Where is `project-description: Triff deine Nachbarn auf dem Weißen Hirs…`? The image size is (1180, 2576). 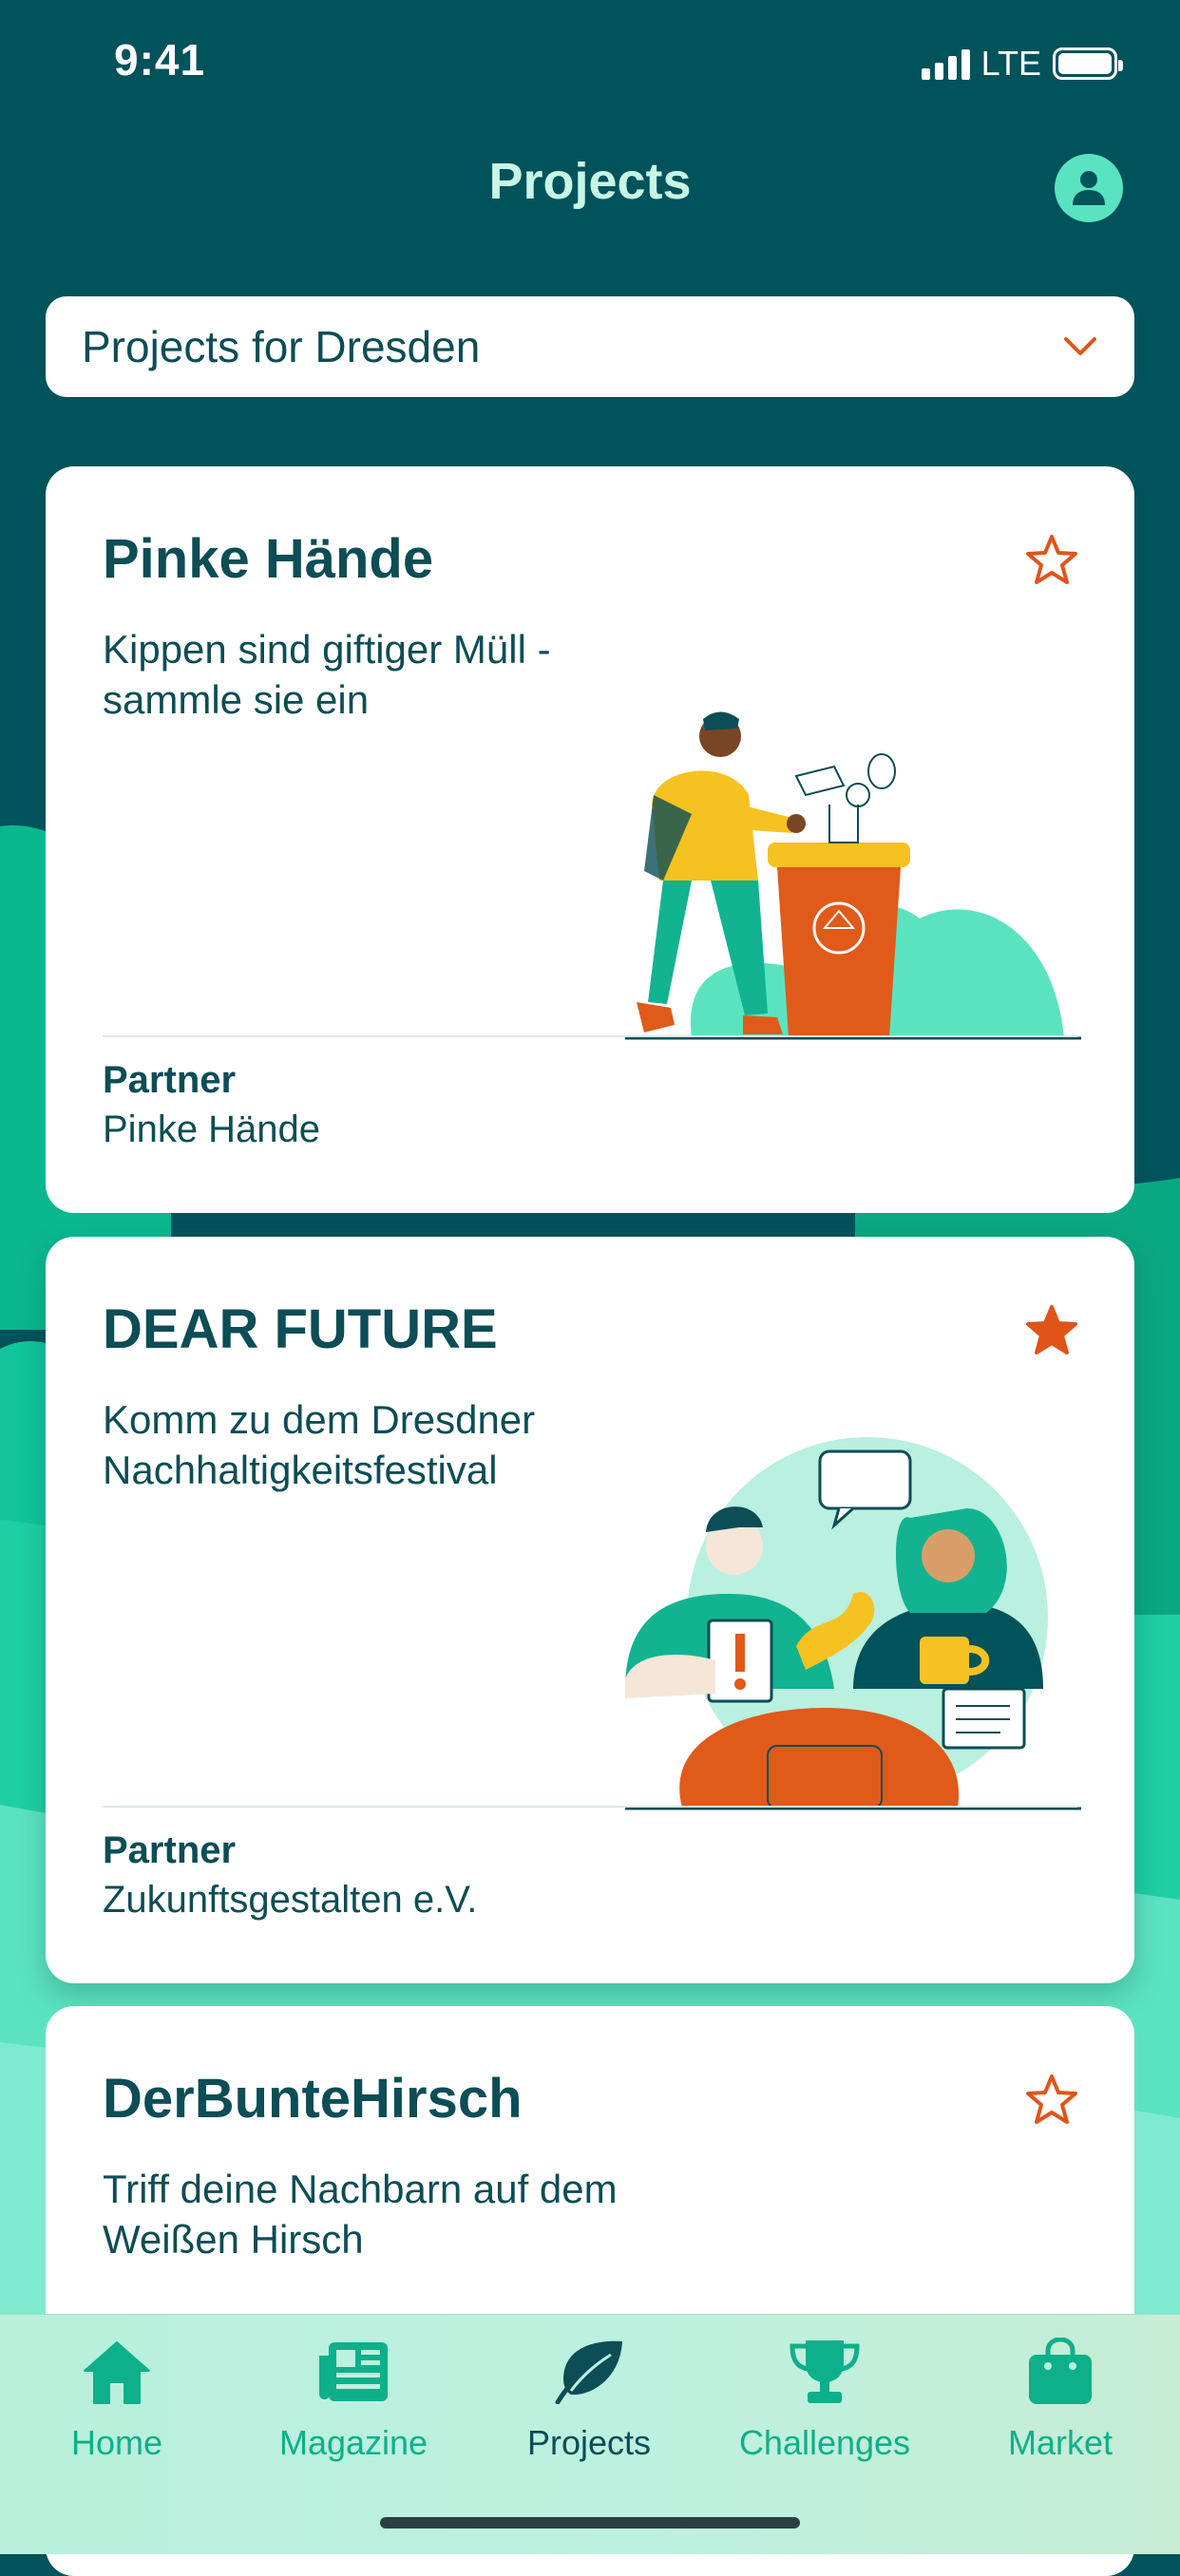 project-description: Triff deine Nachbarn auf dem Weißen Hirs… is located at coordinates (360, 2214).